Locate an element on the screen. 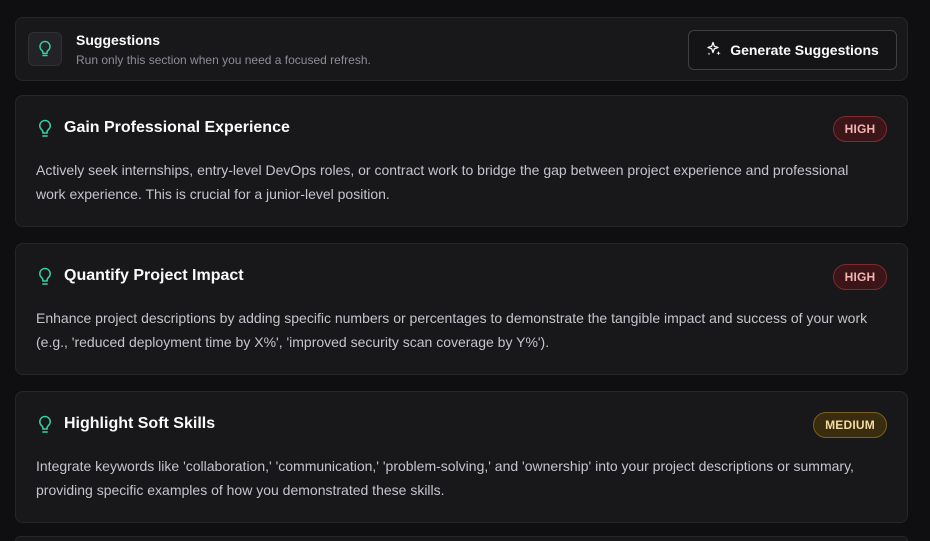  generate-suggestions-label: Generate Suggestions is located at coordinates (804, 50).